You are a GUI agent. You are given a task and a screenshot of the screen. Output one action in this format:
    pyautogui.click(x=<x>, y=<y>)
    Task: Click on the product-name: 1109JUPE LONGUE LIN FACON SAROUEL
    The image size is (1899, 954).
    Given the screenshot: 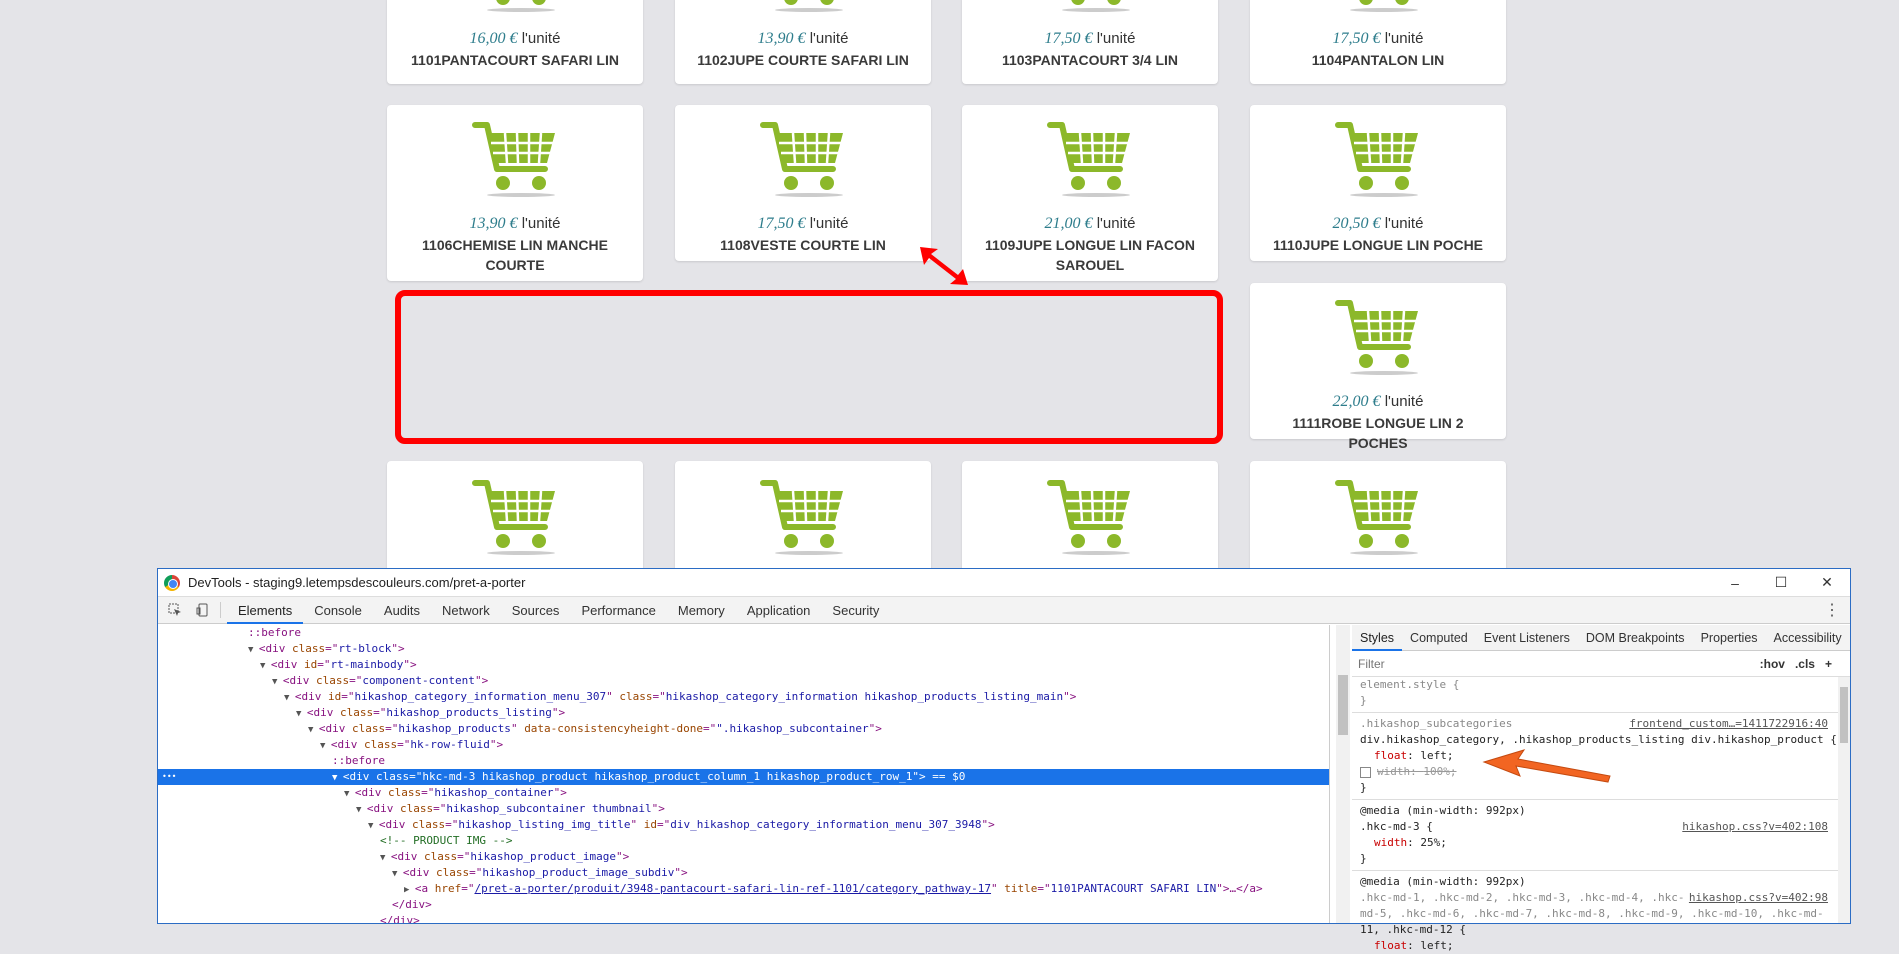 What is the action you would take?
    pyautogui.click(x=1090, y=255)
    